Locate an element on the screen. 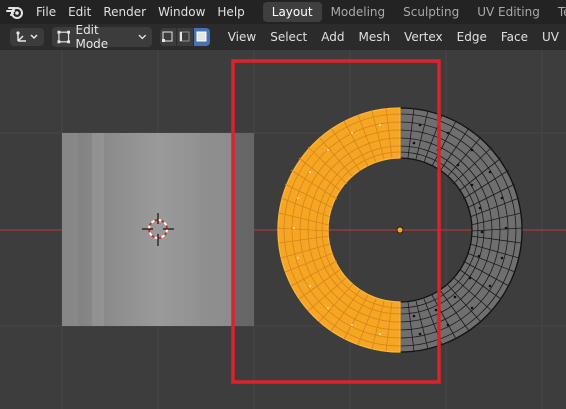 This screenshot has width=566, height=409. workspace-tabs: Layout Modeling Sculpting UV Editing Tex is located at coordinates (414, 12).